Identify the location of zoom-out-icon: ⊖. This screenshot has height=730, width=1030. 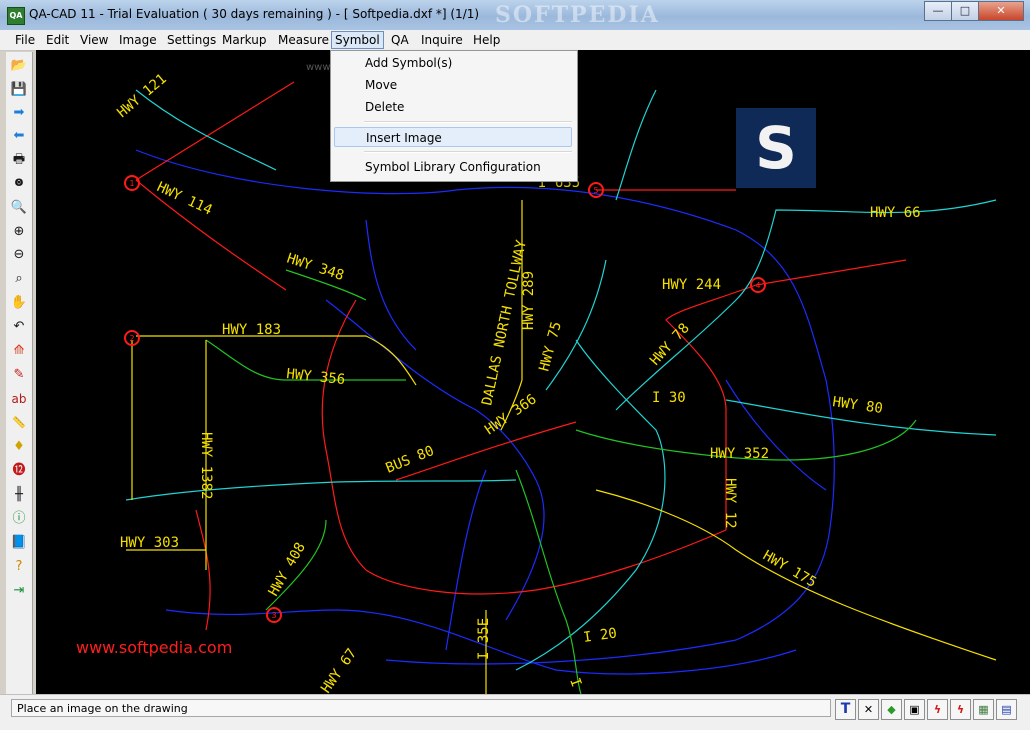
(19, 255).